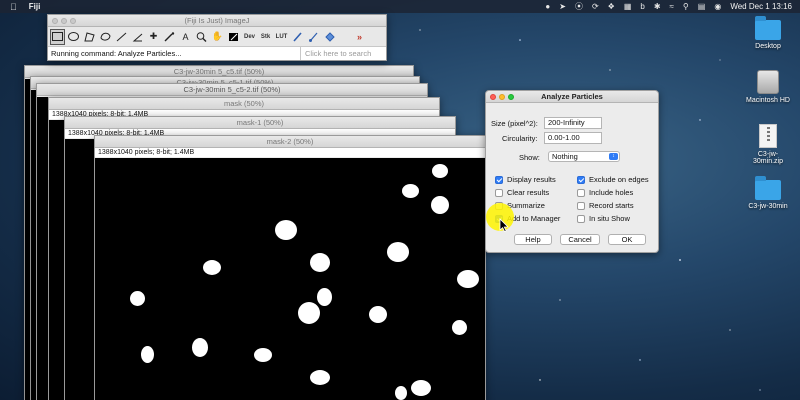  I want to click on wifi-icon: ≈, so click(672, 6).